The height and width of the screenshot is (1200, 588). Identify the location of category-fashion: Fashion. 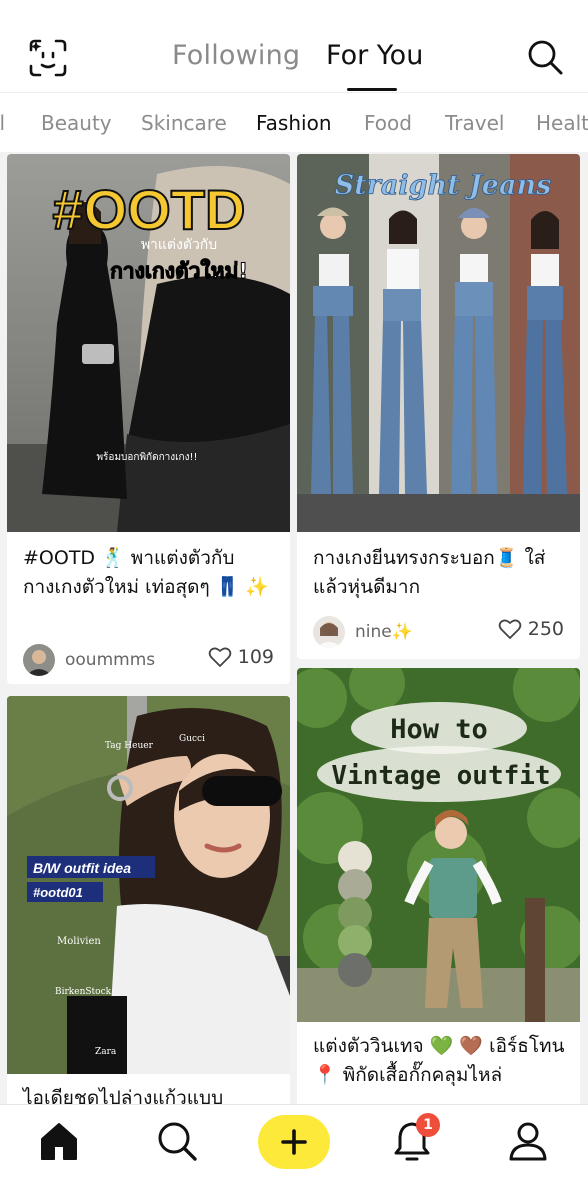
(294, 123).